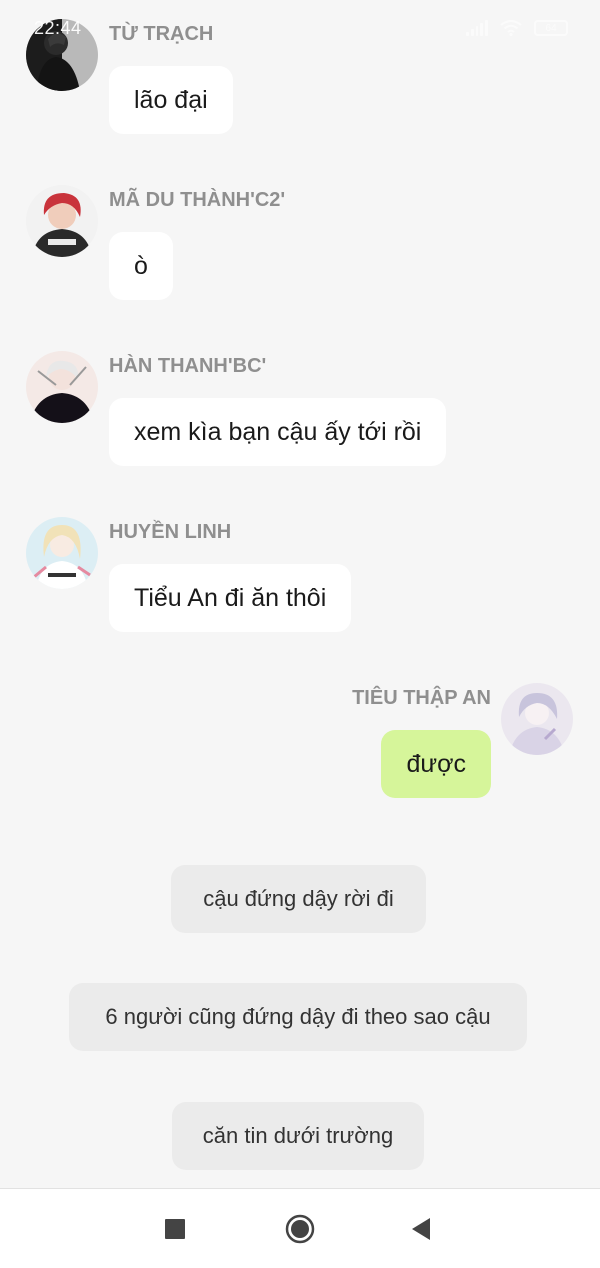  I want to click on sender-name: TIÊU THẬP AN, so click(421, 698).